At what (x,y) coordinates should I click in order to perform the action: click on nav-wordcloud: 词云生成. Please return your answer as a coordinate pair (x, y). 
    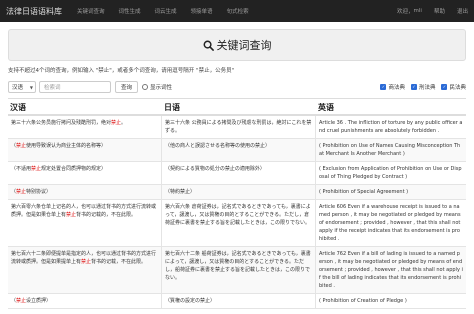
    Looking at the image, I should click on (166, 11).